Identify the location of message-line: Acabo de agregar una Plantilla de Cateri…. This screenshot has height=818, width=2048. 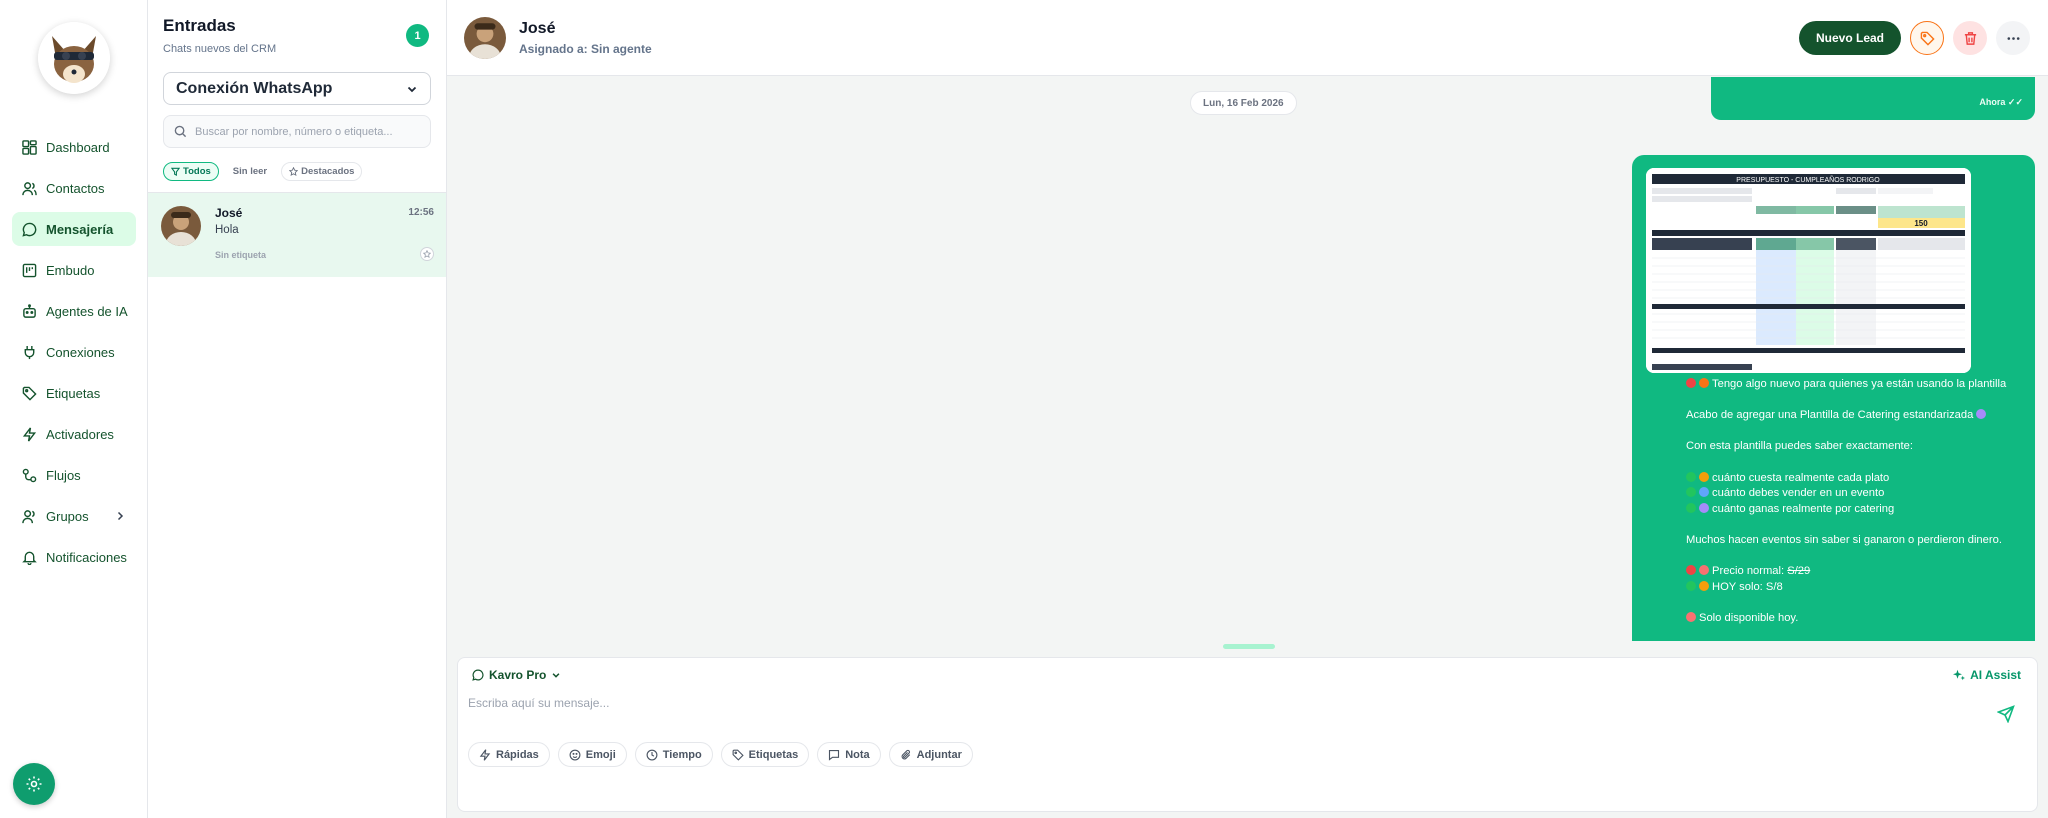
(1856, 416).